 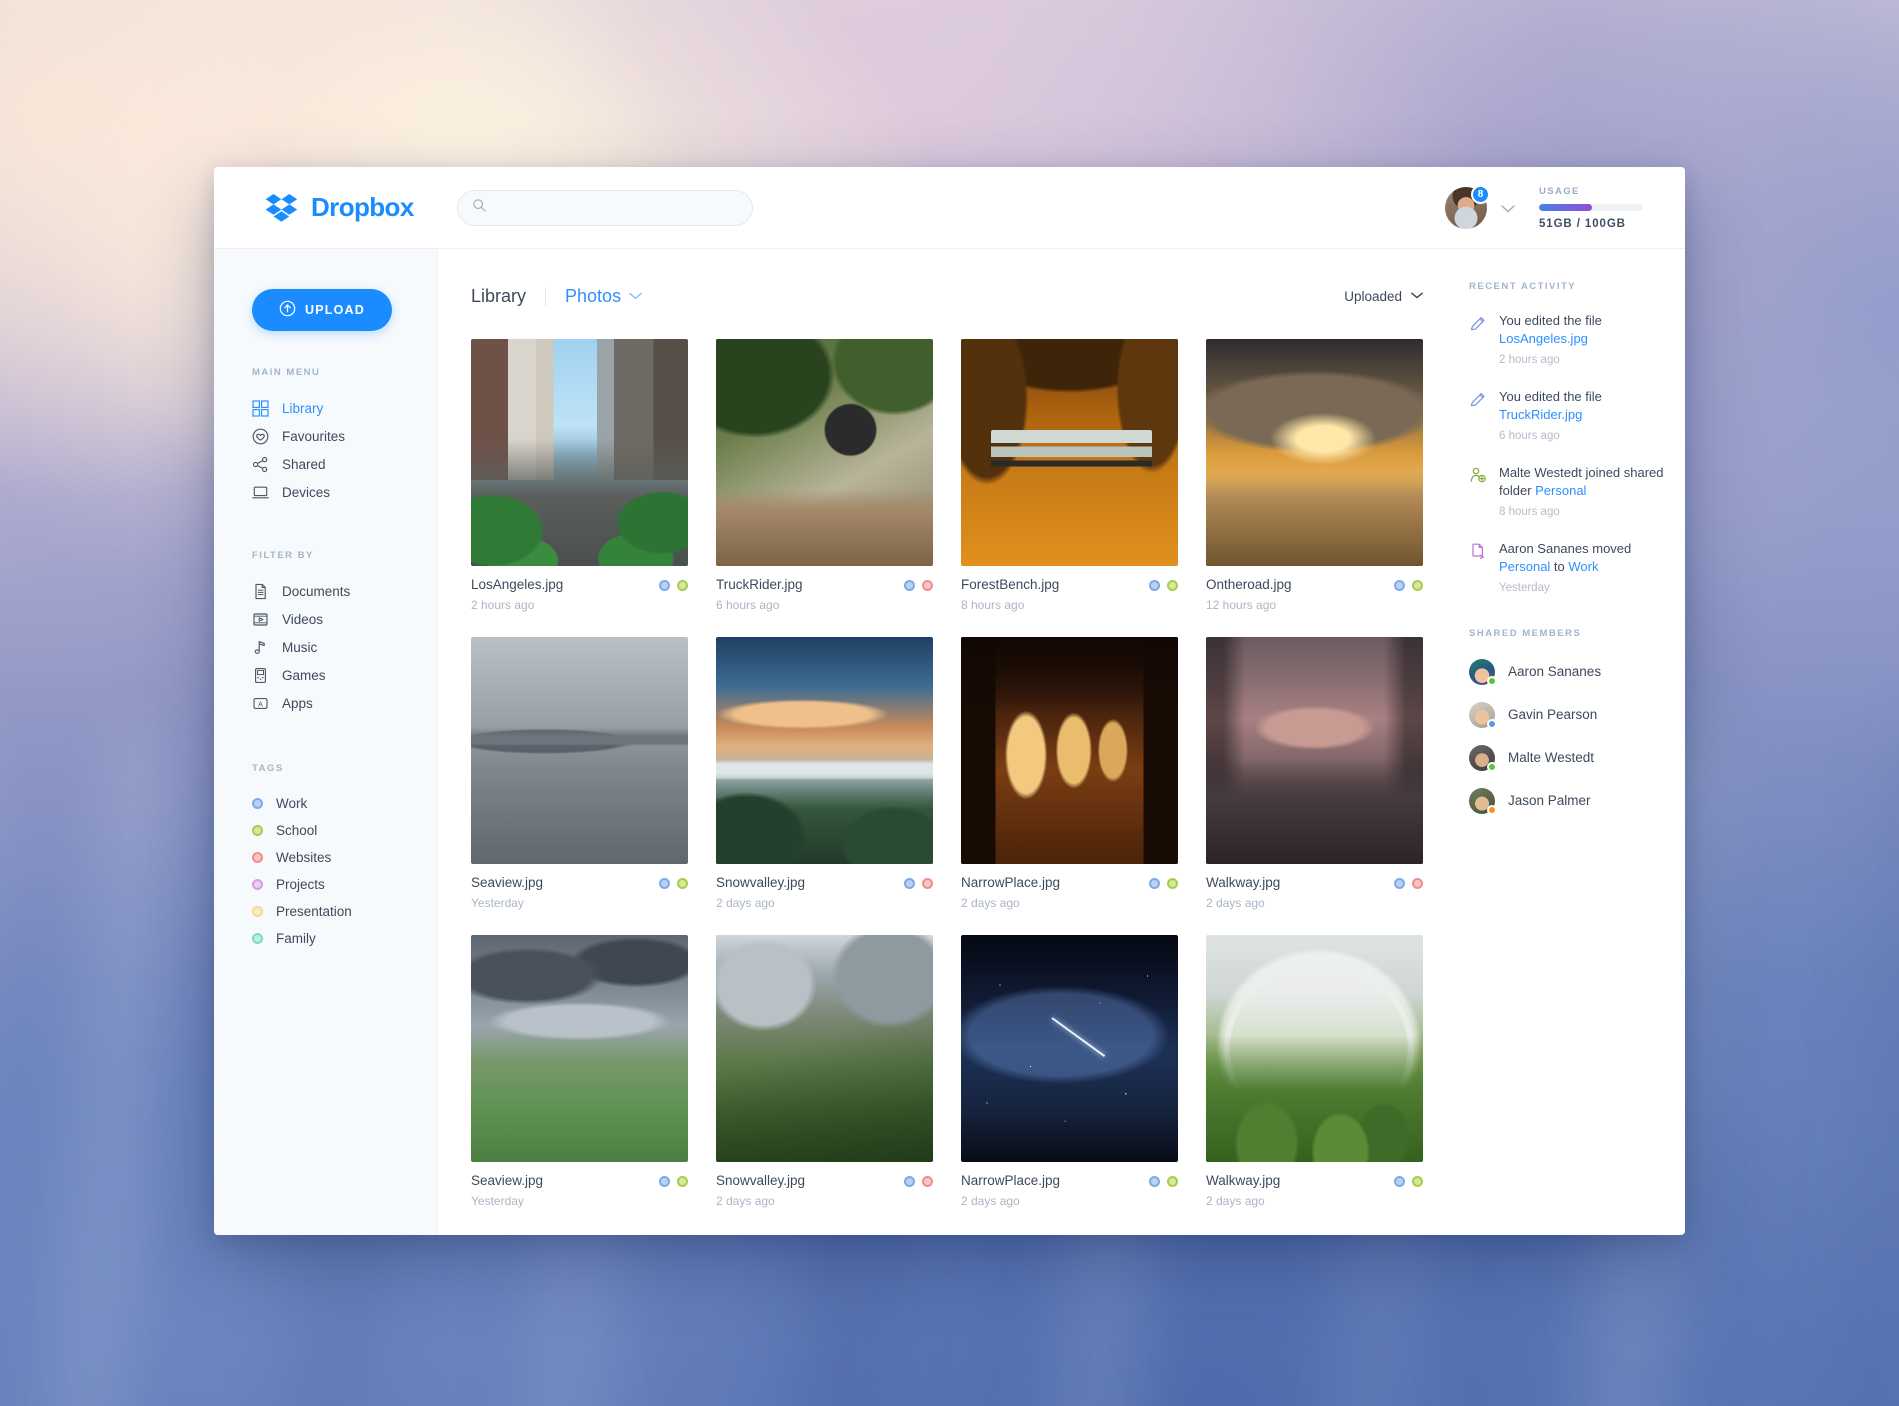 I want to click on activity-text-part: to, so click(x=1559, y=567).